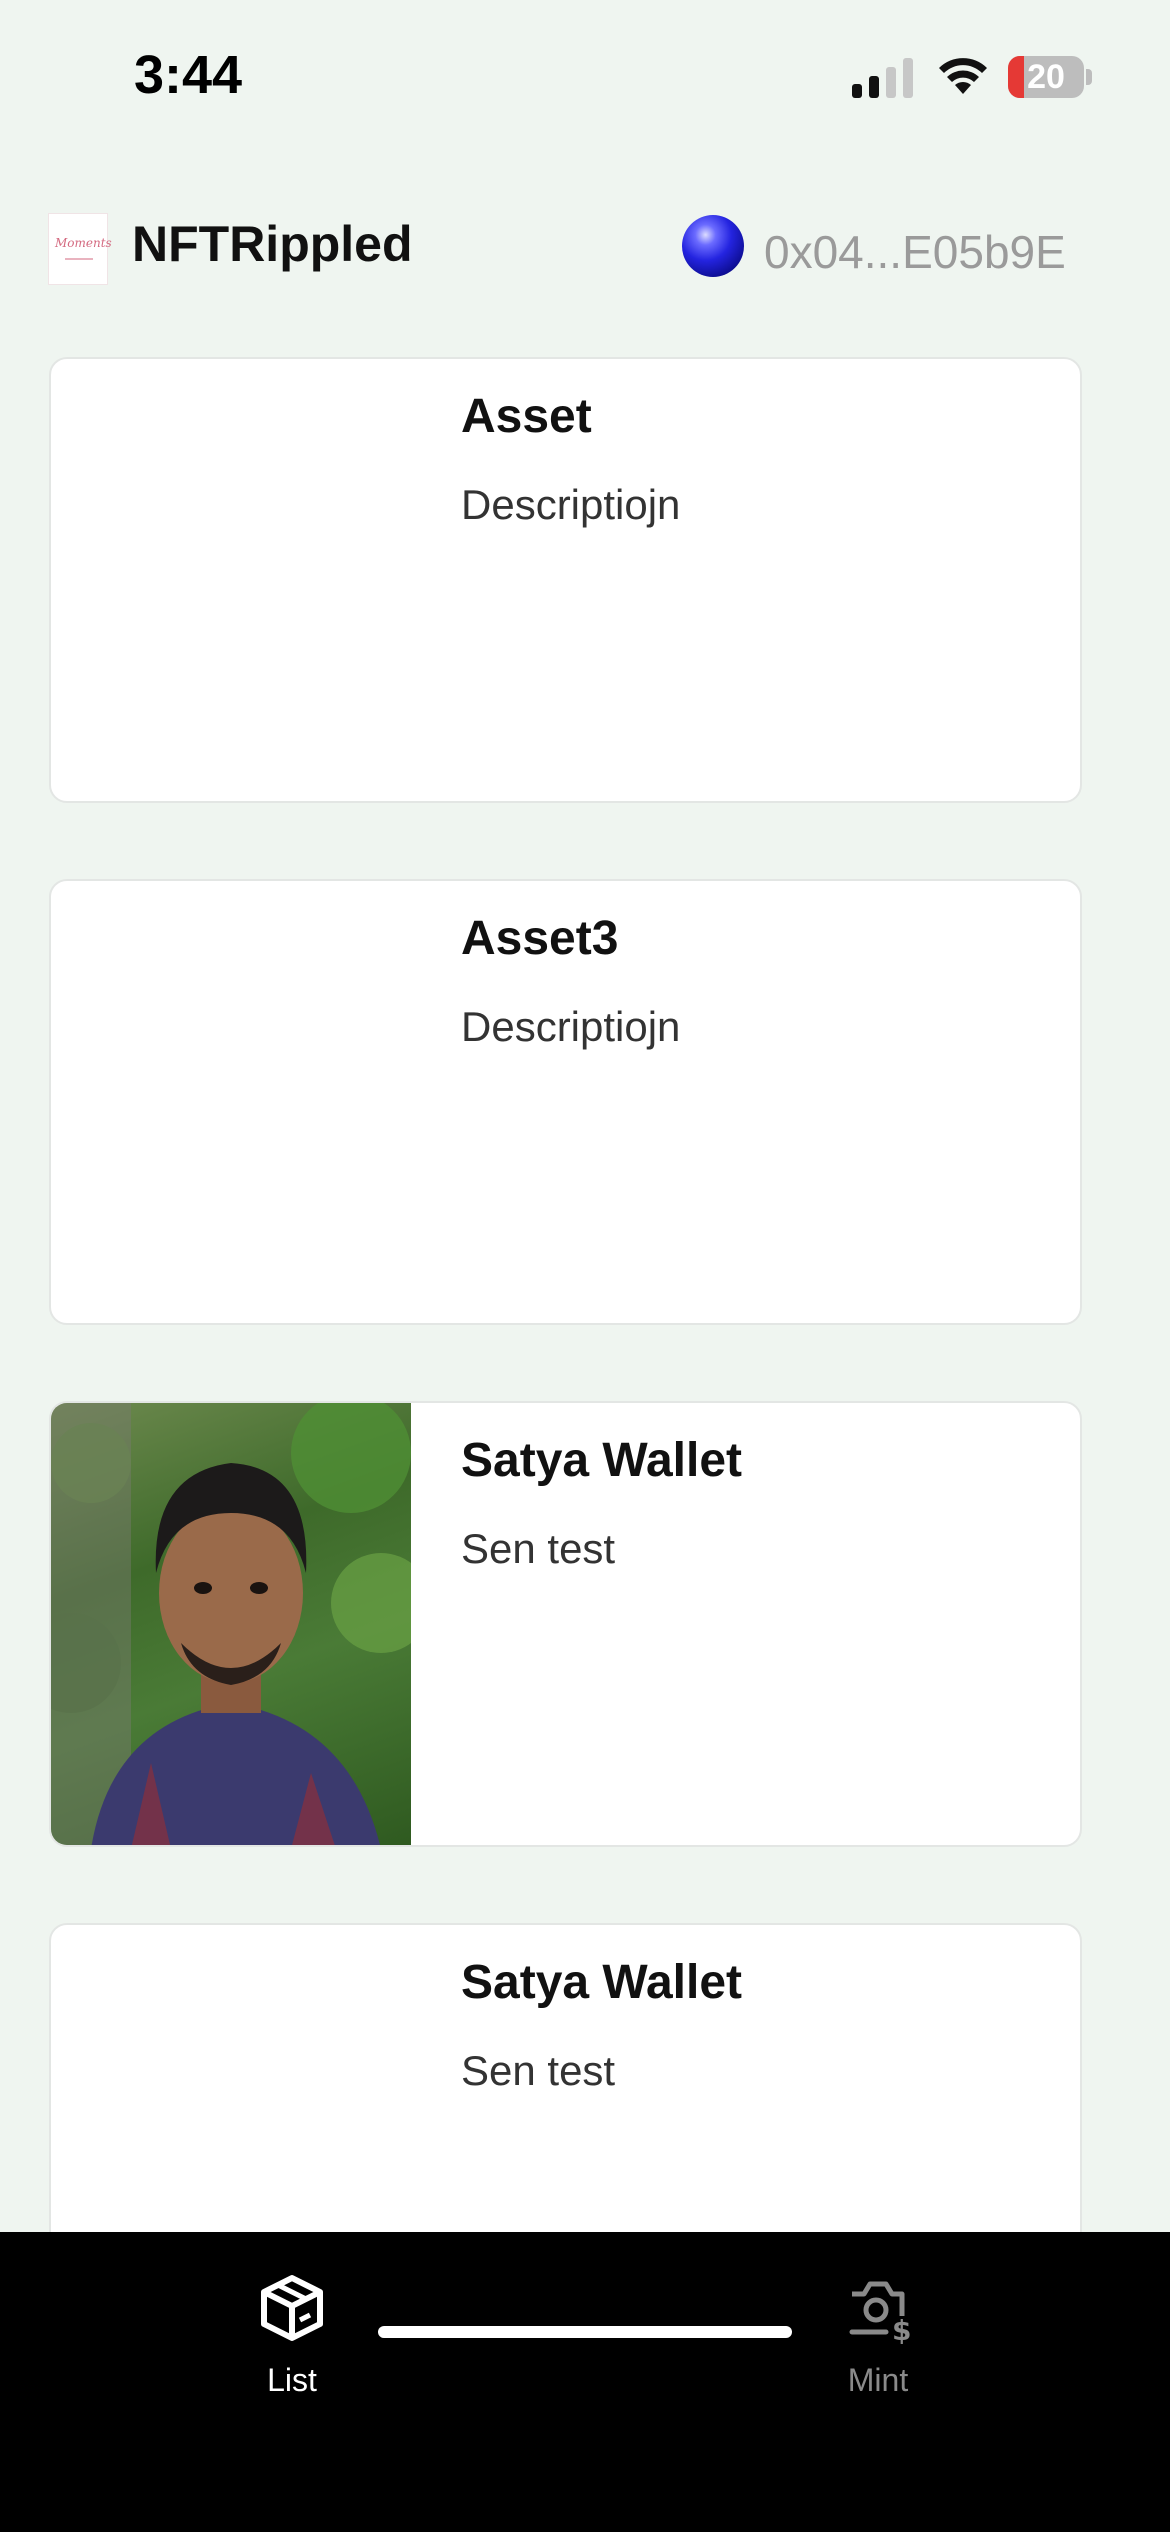  What do you see at coordinates (713, 246) in the screenshot?
I see `wallet-avatar-icon` at bounding box center [713, 246].